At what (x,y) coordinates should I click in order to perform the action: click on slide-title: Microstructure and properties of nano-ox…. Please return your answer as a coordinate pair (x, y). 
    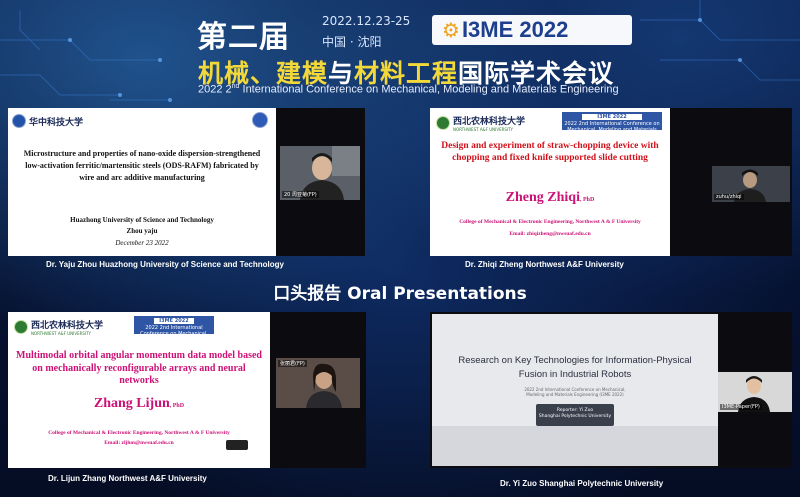
    Looking at the image, I should click on (142, 165).